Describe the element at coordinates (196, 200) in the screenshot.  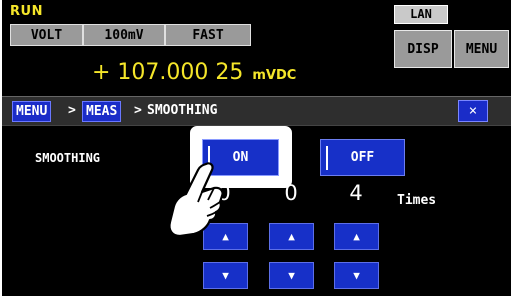
I see `pointing-hand-icon` at that location.